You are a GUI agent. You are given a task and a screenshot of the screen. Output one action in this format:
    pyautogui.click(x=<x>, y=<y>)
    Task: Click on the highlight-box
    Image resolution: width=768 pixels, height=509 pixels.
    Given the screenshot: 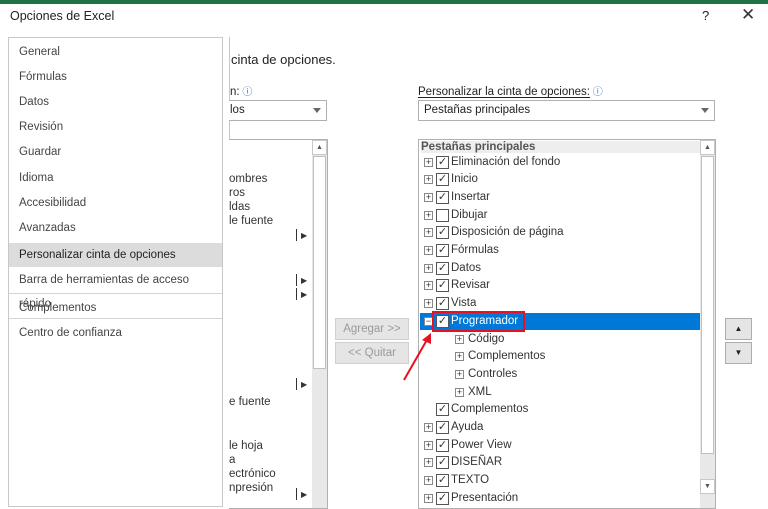 What is the action you would take?
    pyautogui.click(x=478, y=321)
    